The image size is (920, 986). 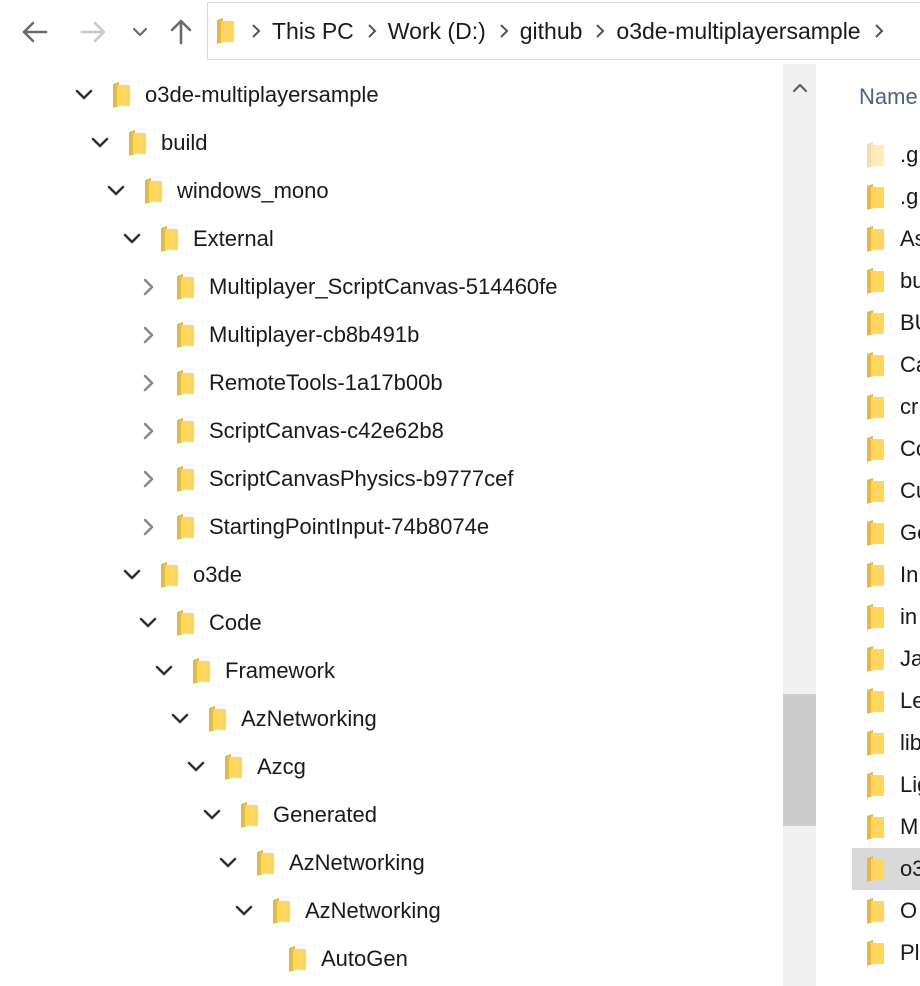 What do you see at coordinates (391, 191) in the screenshot?
I see `tree-item: windows_mono` at bounding box center [391, 191].